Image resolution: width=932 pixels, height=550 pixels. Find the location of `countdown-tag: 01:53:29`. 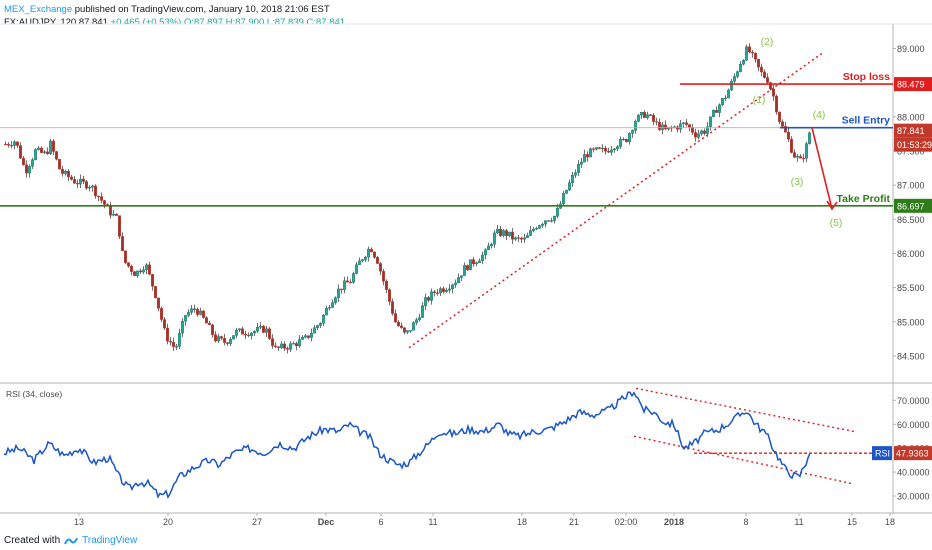

countdown-tag: 01:53:29 is located at coordinates (914, 145).